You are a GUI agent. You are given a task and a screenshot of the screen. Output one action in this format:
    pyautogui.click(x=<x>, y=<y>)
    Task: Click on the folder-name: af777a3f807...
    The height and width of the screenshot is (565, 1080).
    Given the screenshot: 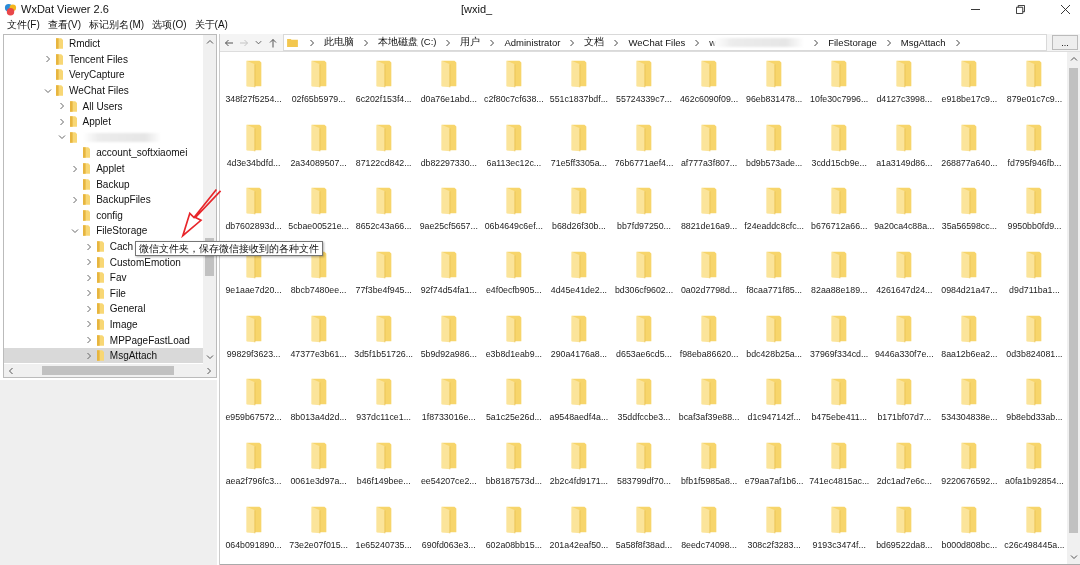 What is the action you would take?
    pyautogui.click(x=709, y=162)
    